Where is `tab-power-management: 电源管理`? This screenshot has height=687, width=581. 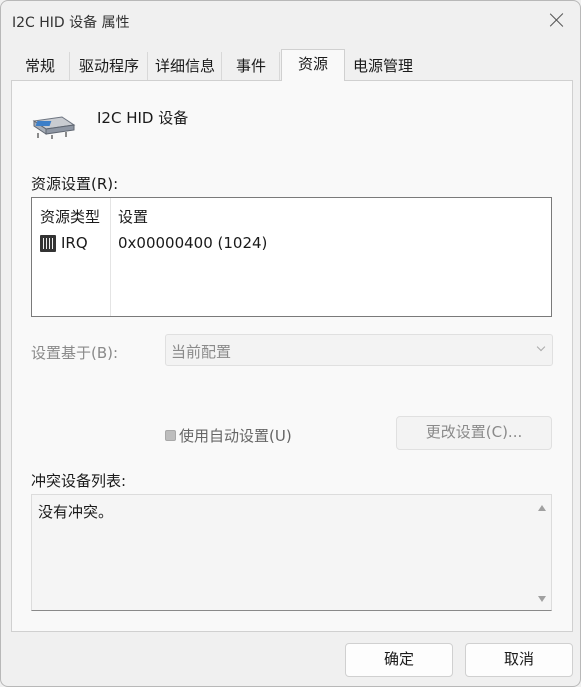
tab-power-management: 电源管理 is located at coordinates (383, 66).